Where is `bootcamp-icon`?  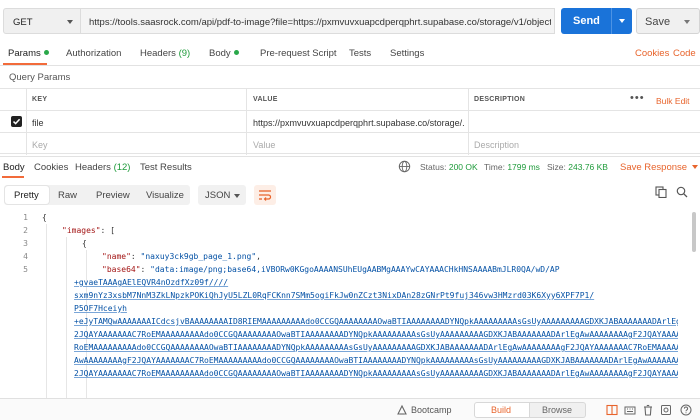
bootcamp-icon is located at coordinates (402, 410).